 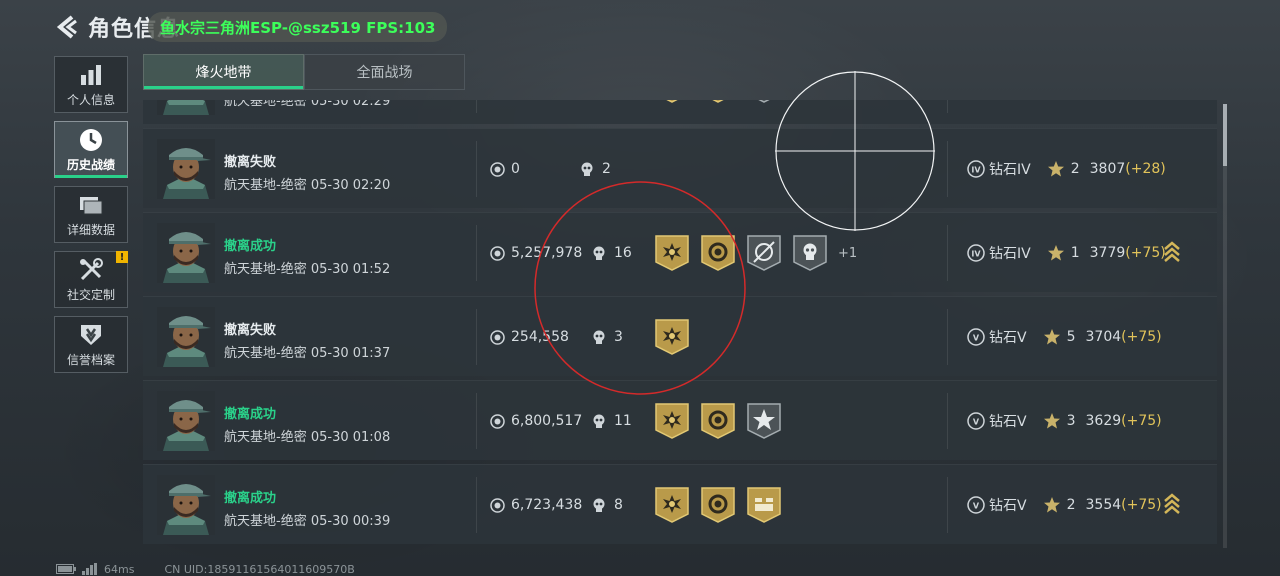 I want to click on rank-info: V 钻石V 5 3704 (+75), so click(x=1064, y=337).